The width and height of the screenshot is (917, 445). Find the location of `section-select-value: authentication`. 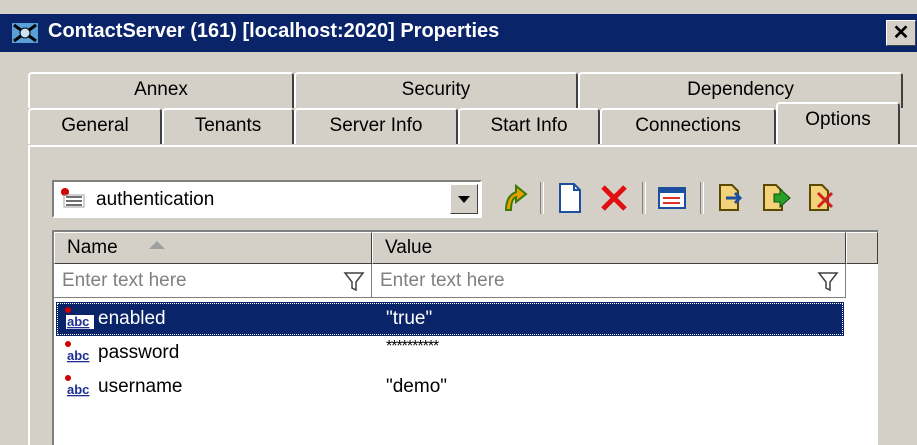

section-select-value: authentication is located at coordinates (155, 199).